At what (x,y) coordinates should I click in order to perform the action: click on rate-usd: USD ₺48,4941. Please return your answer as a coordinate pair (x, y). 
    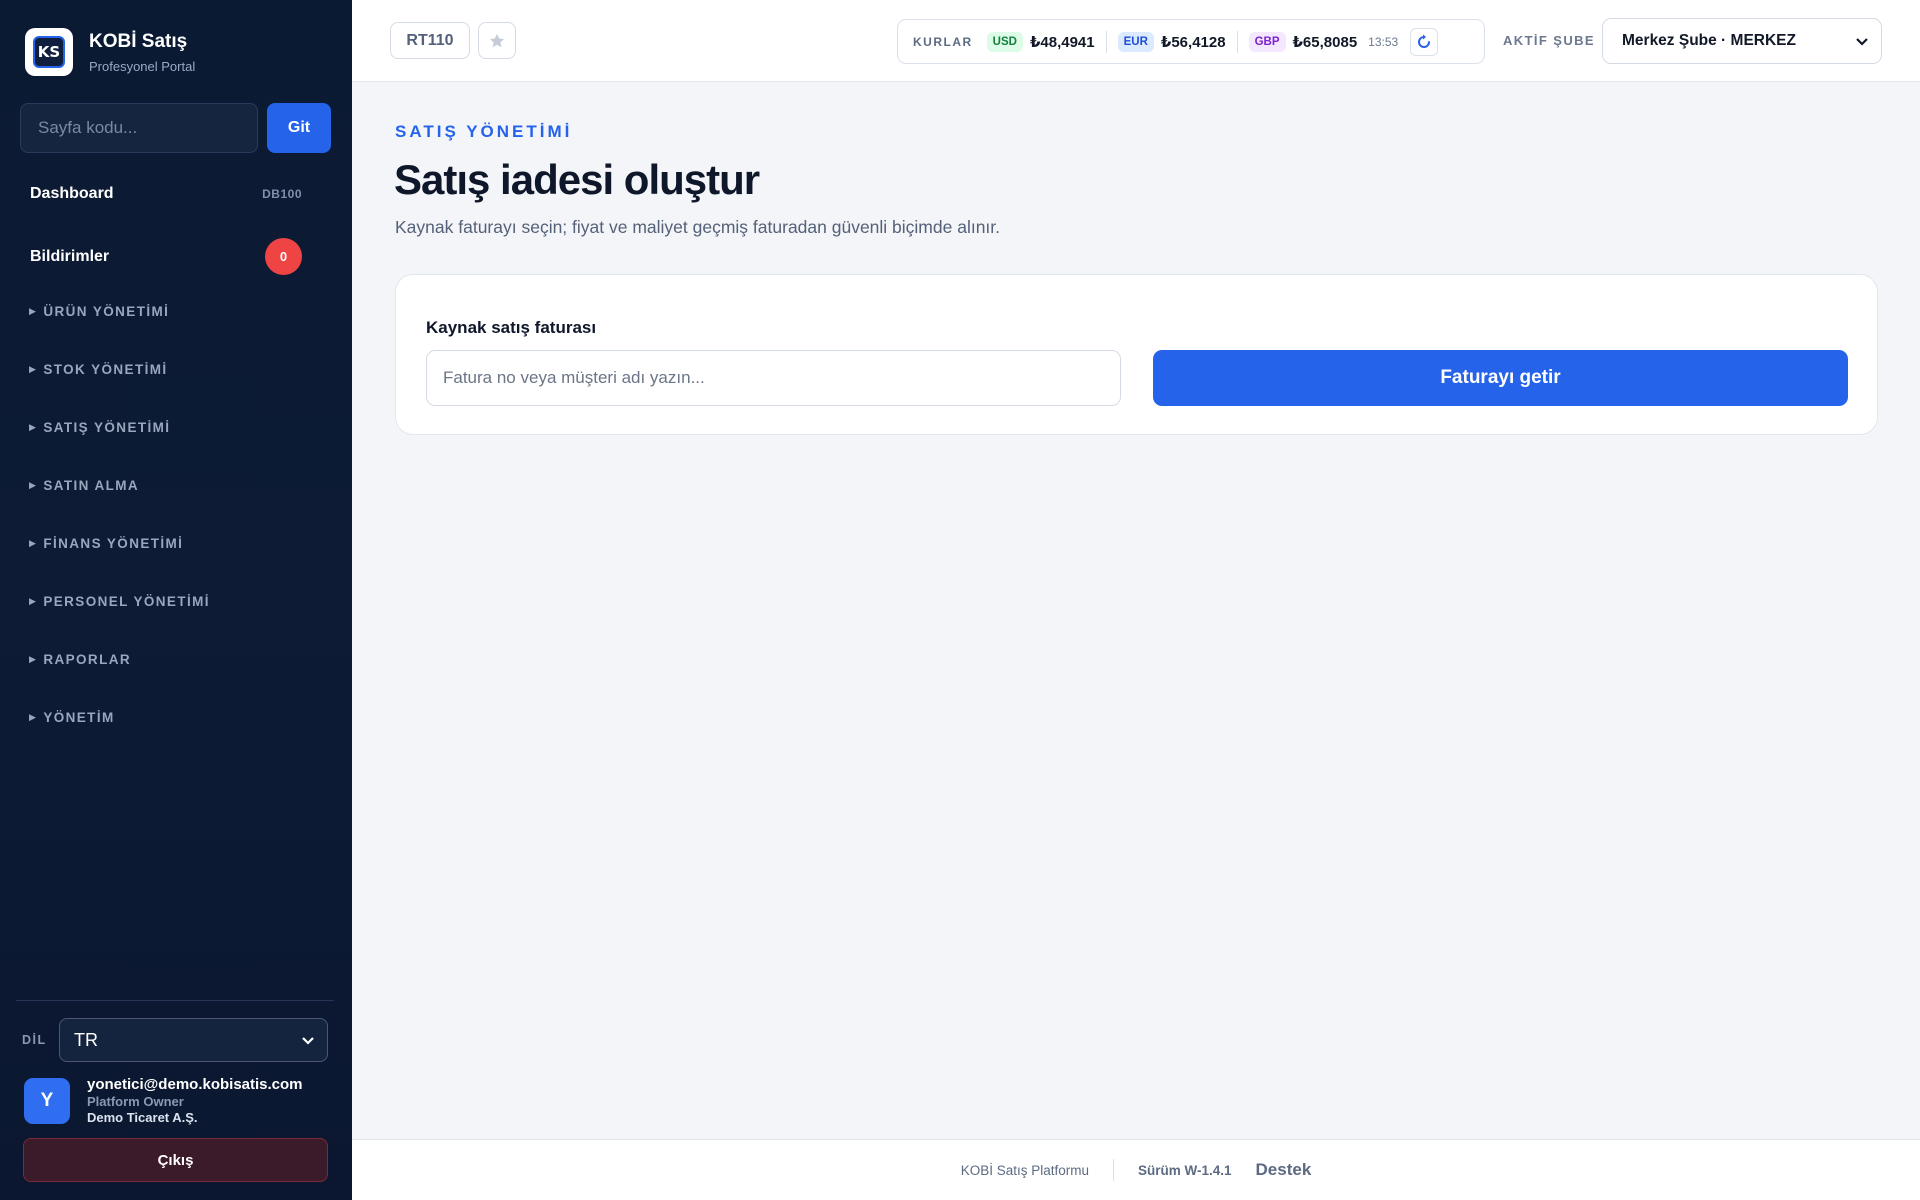
    Looking at the image, I should click on (1040, 41).